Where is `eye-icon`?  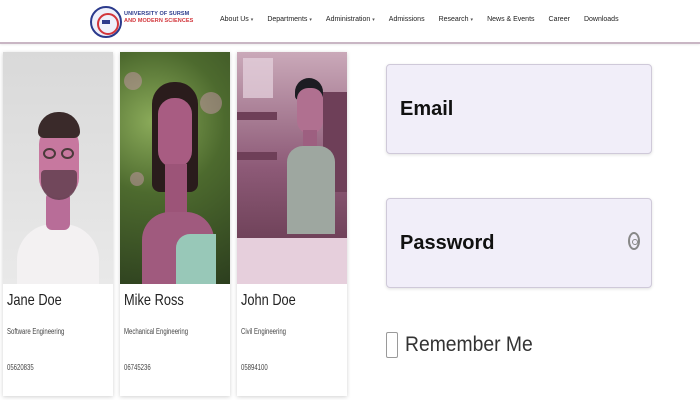 eye-icon is located at coordinates (634, 241).